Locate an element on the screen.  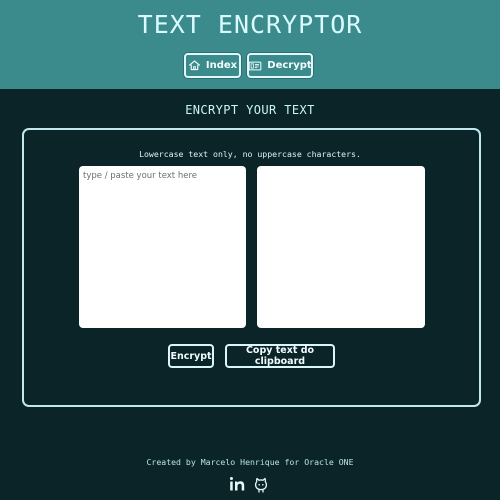
decrypt-button: Decrypt is located at coordinates (280, 65).